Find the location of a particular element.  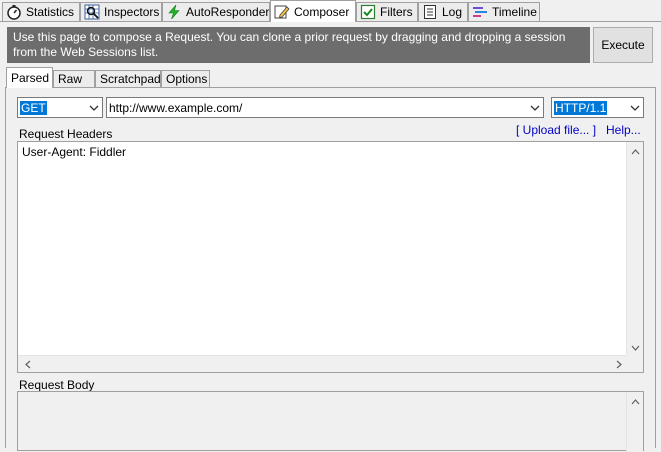

tab-filters: Filters is located at coordinates (387, 11).